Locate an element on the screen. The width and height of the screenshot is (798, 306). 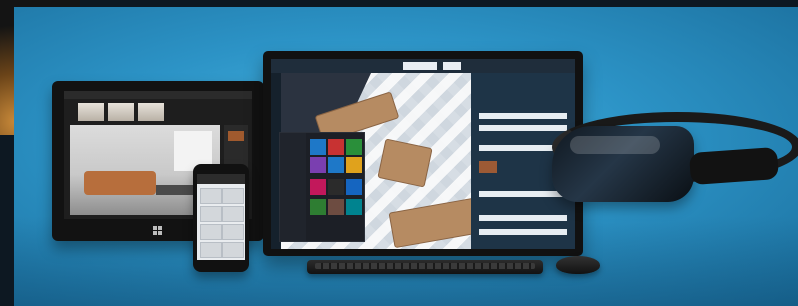
headset-visor is located at coordinates (623, 164).